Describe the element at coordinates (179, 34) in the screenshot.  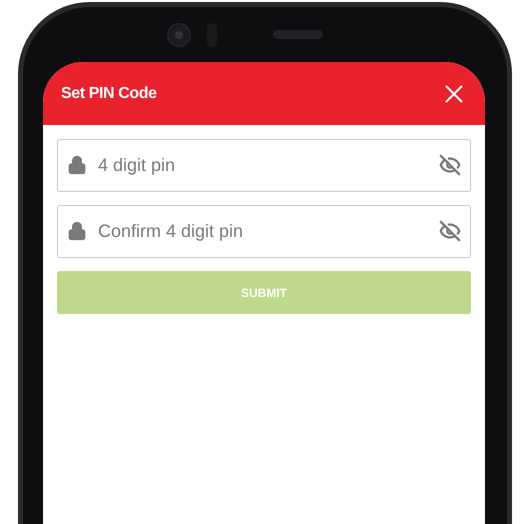
I see `camera-icon` at that location.